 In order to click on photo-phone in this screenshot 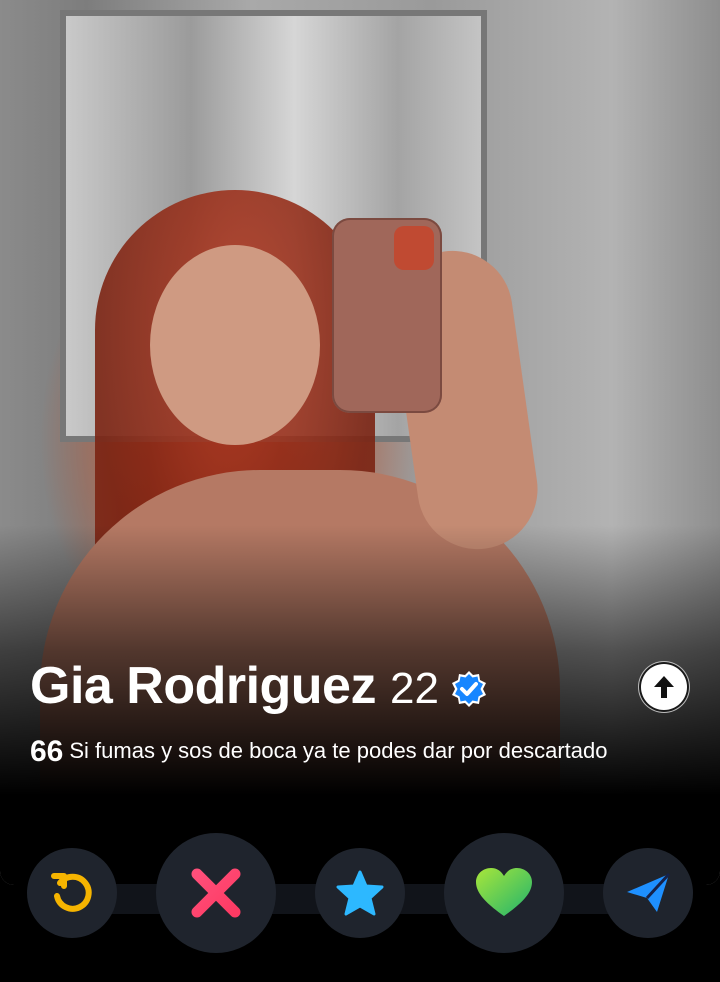, I will do `click(387, 315)`.